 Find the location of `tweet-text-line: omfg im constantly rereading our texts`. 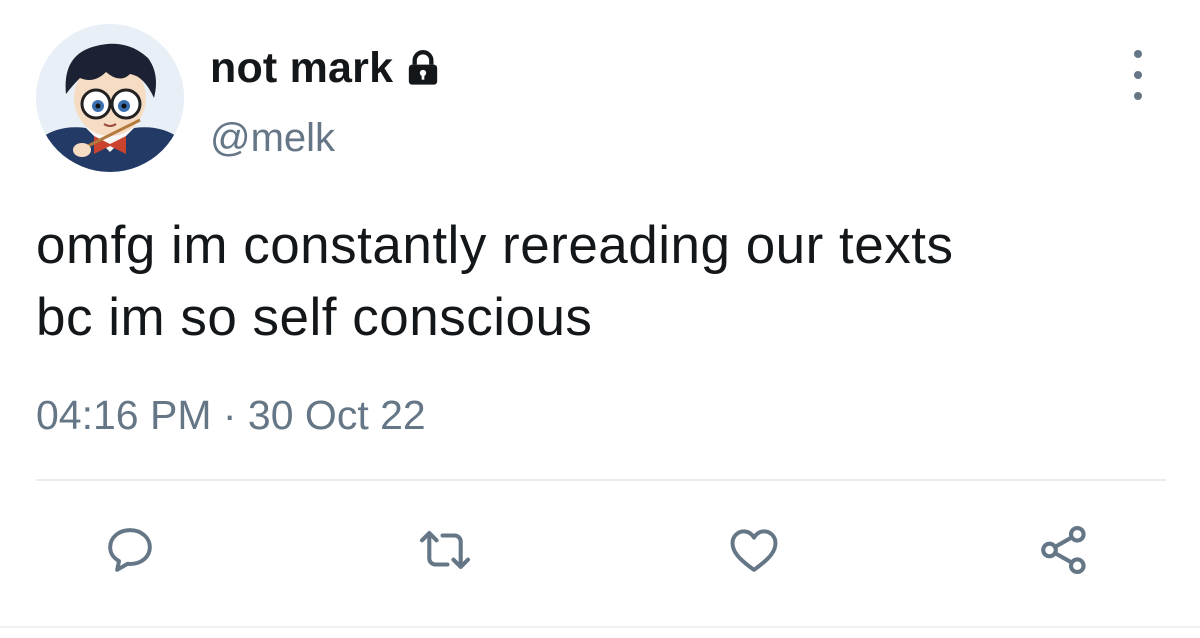

tweet-text-line: omfg im constantly rereading our texts is located at coordinates (495, 245).